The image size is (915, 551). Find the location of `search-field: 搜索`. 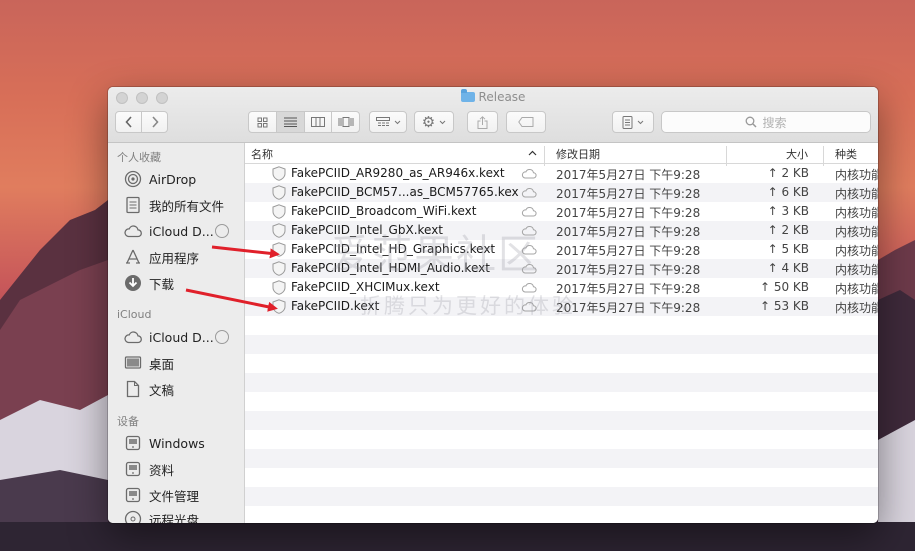

search-field: 搜索 is located at coordinates (766, 122).